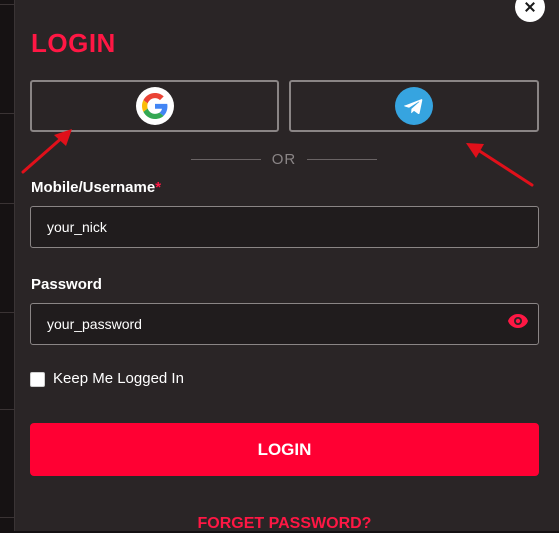 Image resolution: width=559 pixels, height=533 pixels. I want to click on close-button, so click(530, 11).